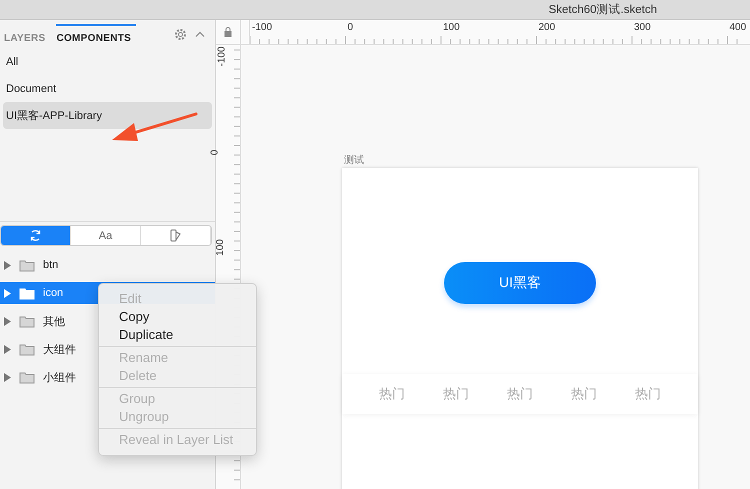  Describe the element at coordinates (738, 27) in the screenshot. I see `ruler-label: 400` at that location.